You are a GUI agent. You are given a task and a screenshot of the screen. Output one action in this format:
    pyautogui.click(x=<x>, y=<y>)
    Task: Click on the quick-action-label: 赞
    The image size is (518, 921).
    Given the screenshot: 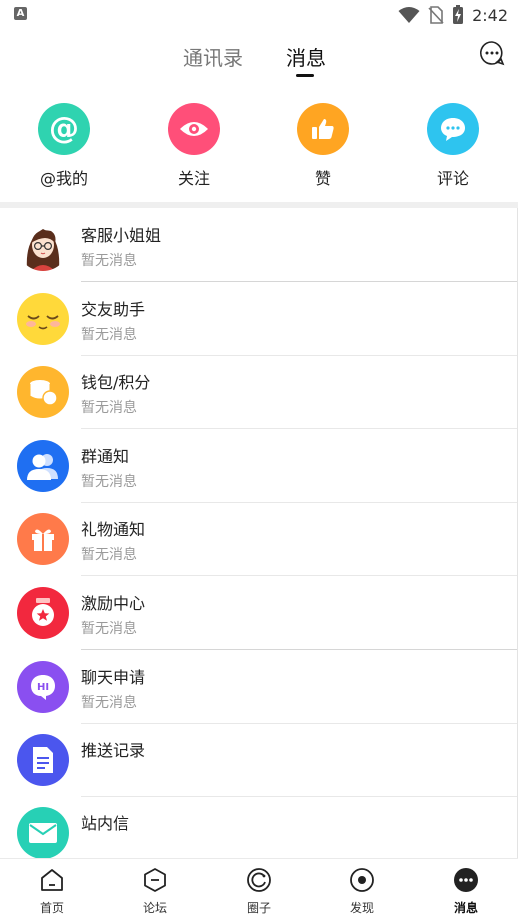 What is the action you would take?
    pyautogui.click(x=322, y=178)
    